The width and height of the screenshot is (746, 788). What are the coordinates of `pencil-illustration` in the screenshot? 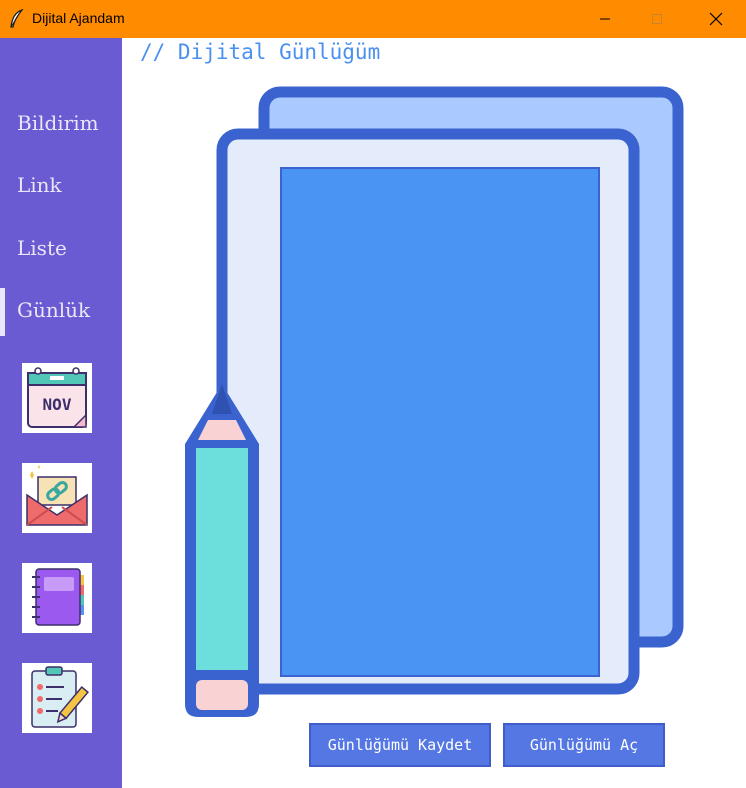 It's located at (222, 550).